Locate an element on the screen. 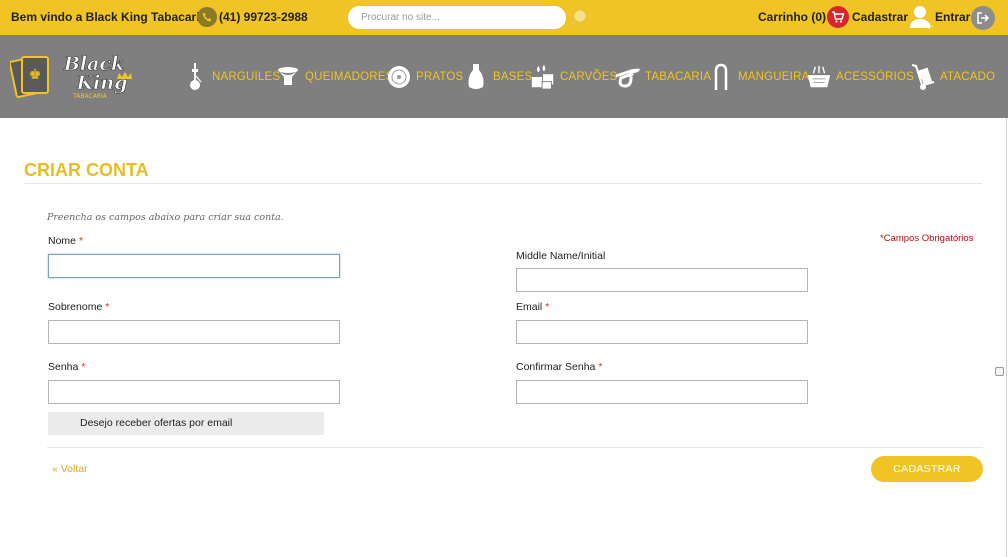  back-link: « Voltar is located at coordinates (70, 469).